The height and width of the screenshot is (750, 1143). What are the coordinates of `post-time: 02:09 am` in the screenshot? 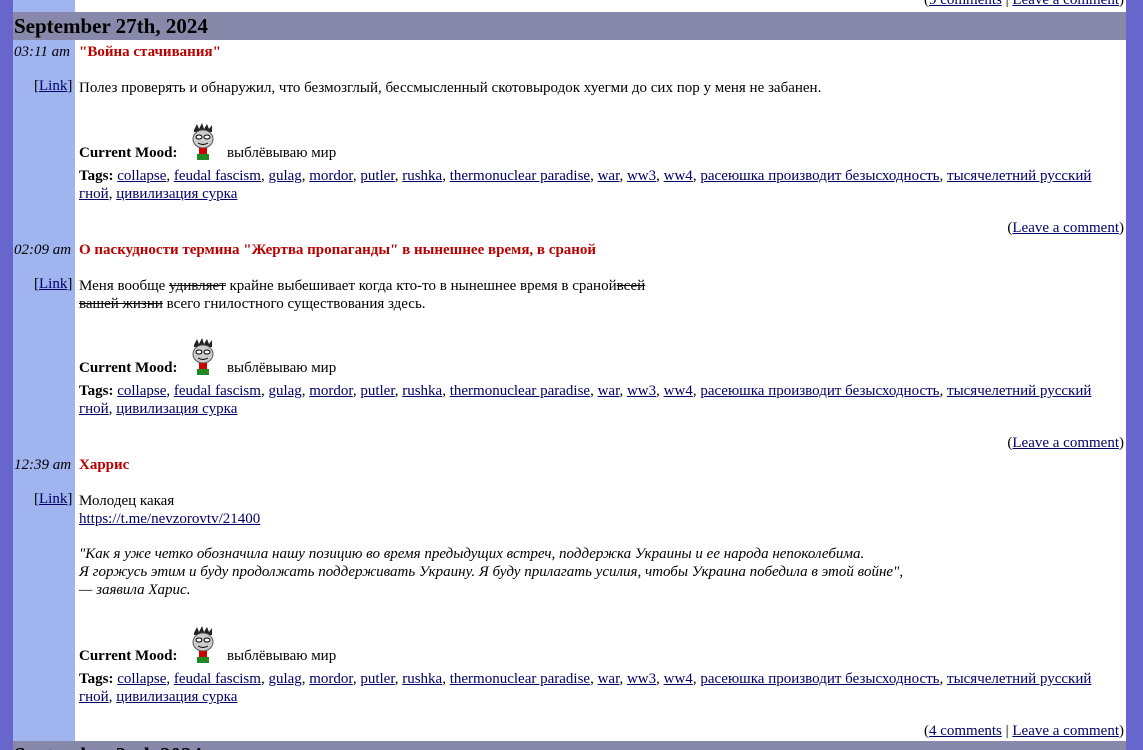 It's located at (43, 250).